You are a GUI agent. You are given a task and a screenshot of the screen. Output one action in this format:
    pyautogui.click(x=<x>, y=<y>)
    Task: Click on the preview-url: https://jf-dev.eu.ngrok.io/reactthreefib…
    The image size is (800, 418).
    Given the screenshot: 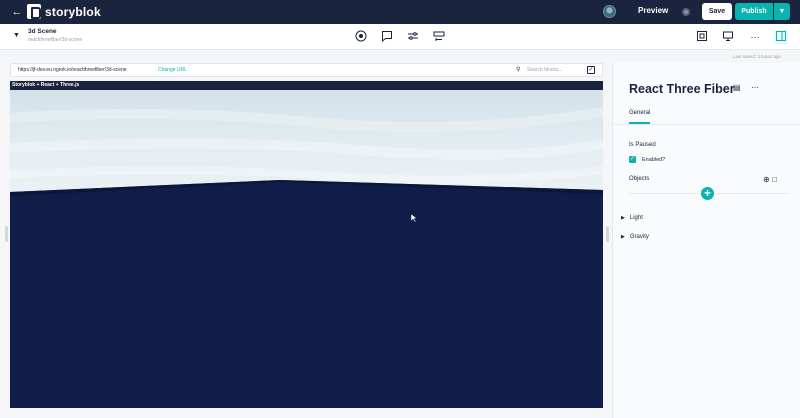 What is the action you would take?
    pyautogui.click(x=72, y=70)
    